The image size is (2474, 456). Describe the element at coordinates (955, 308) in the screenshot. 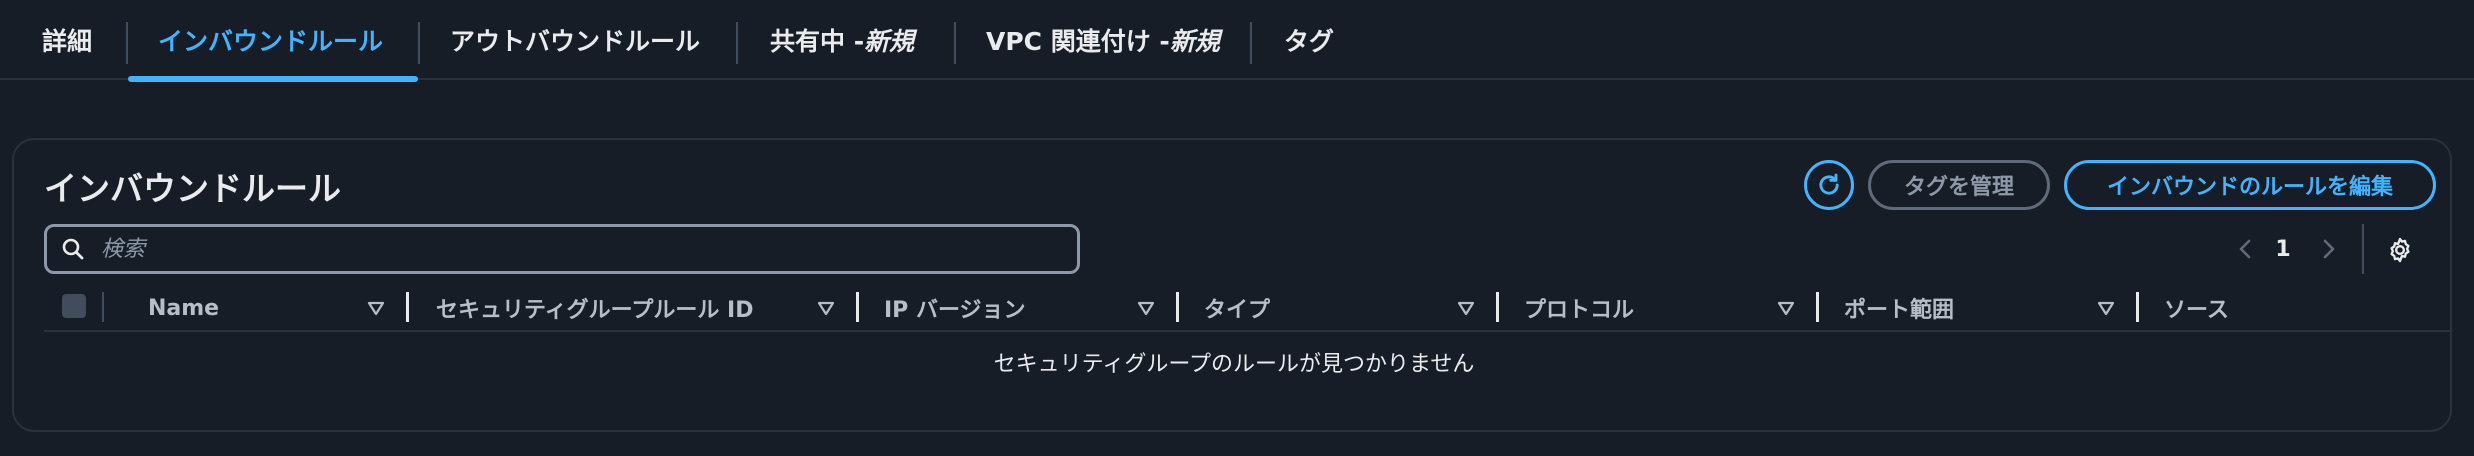

I see `column-header-ip-version: IP バージョン` at that location.